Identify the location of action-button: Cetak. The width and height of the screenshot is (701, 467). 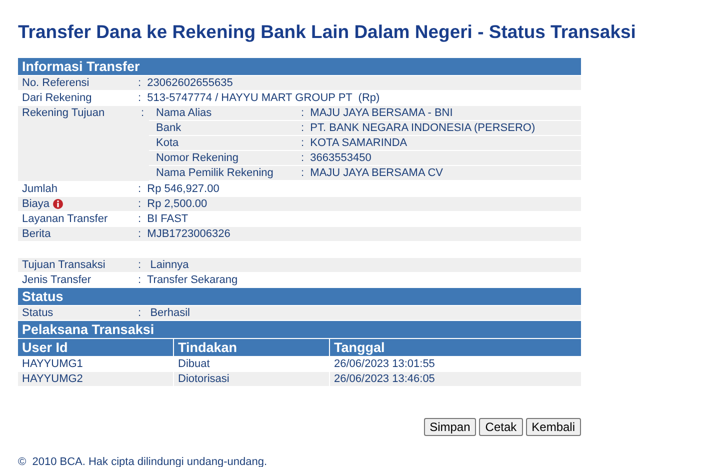
(501, 427).